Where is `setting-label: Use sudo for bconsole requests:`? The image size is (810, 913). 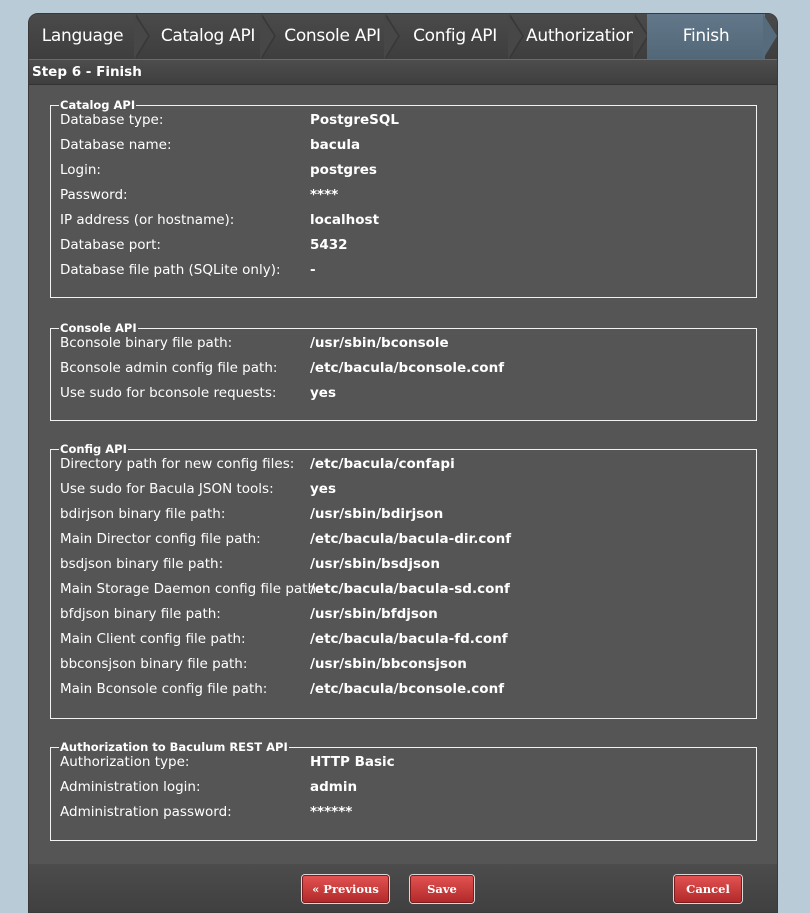 setting-label: Use sudo for bconsole requests: is located at coordinates (168, 393).